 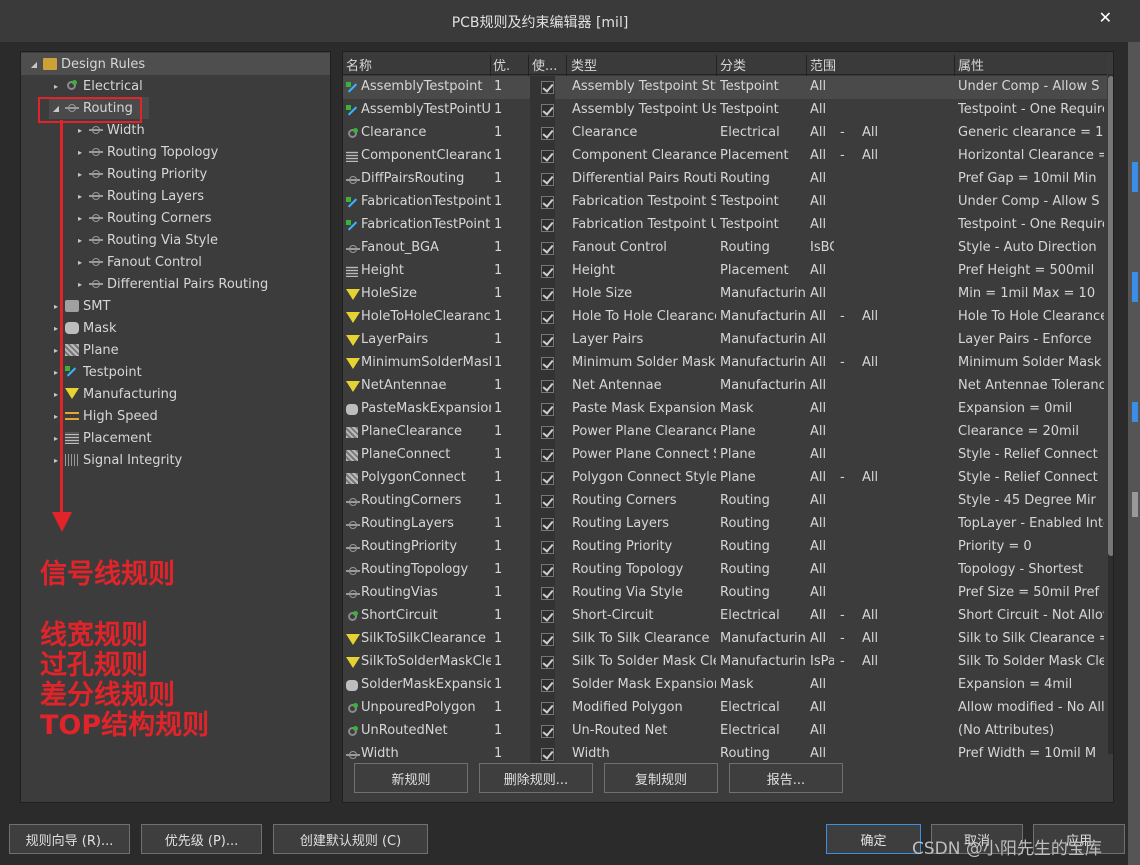 What do you see at coordinates (411, 778) in the screenshot?
I see `new-rule-button: 新规则` at bounding box center [411, 778].